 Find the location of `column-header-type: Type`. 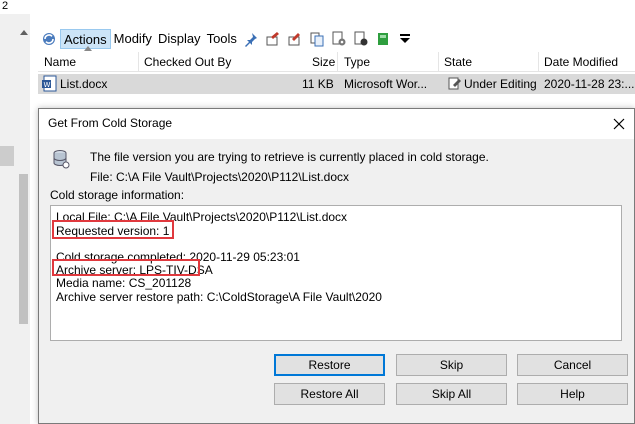

column-header-type: Type is located at coordinates (357, 62).